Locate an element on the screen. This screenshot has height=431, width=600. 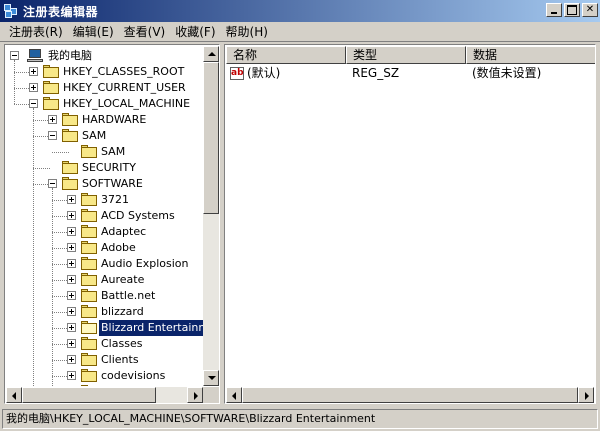
column-header-name: 名称 is located at coordinates (286, 55).